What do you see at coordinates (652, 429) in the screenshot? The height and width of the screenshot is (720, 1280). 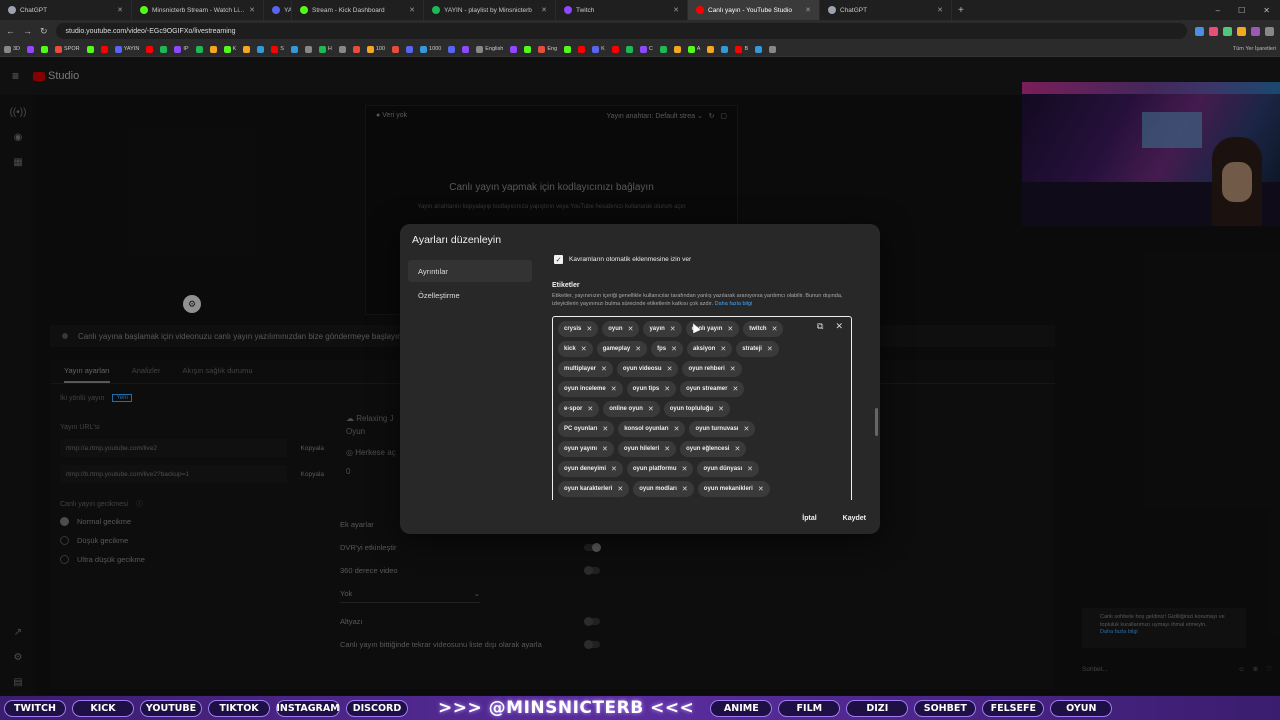 I see `tag-chip: konsol oyunları ✕` at bounding box center [652, 429].